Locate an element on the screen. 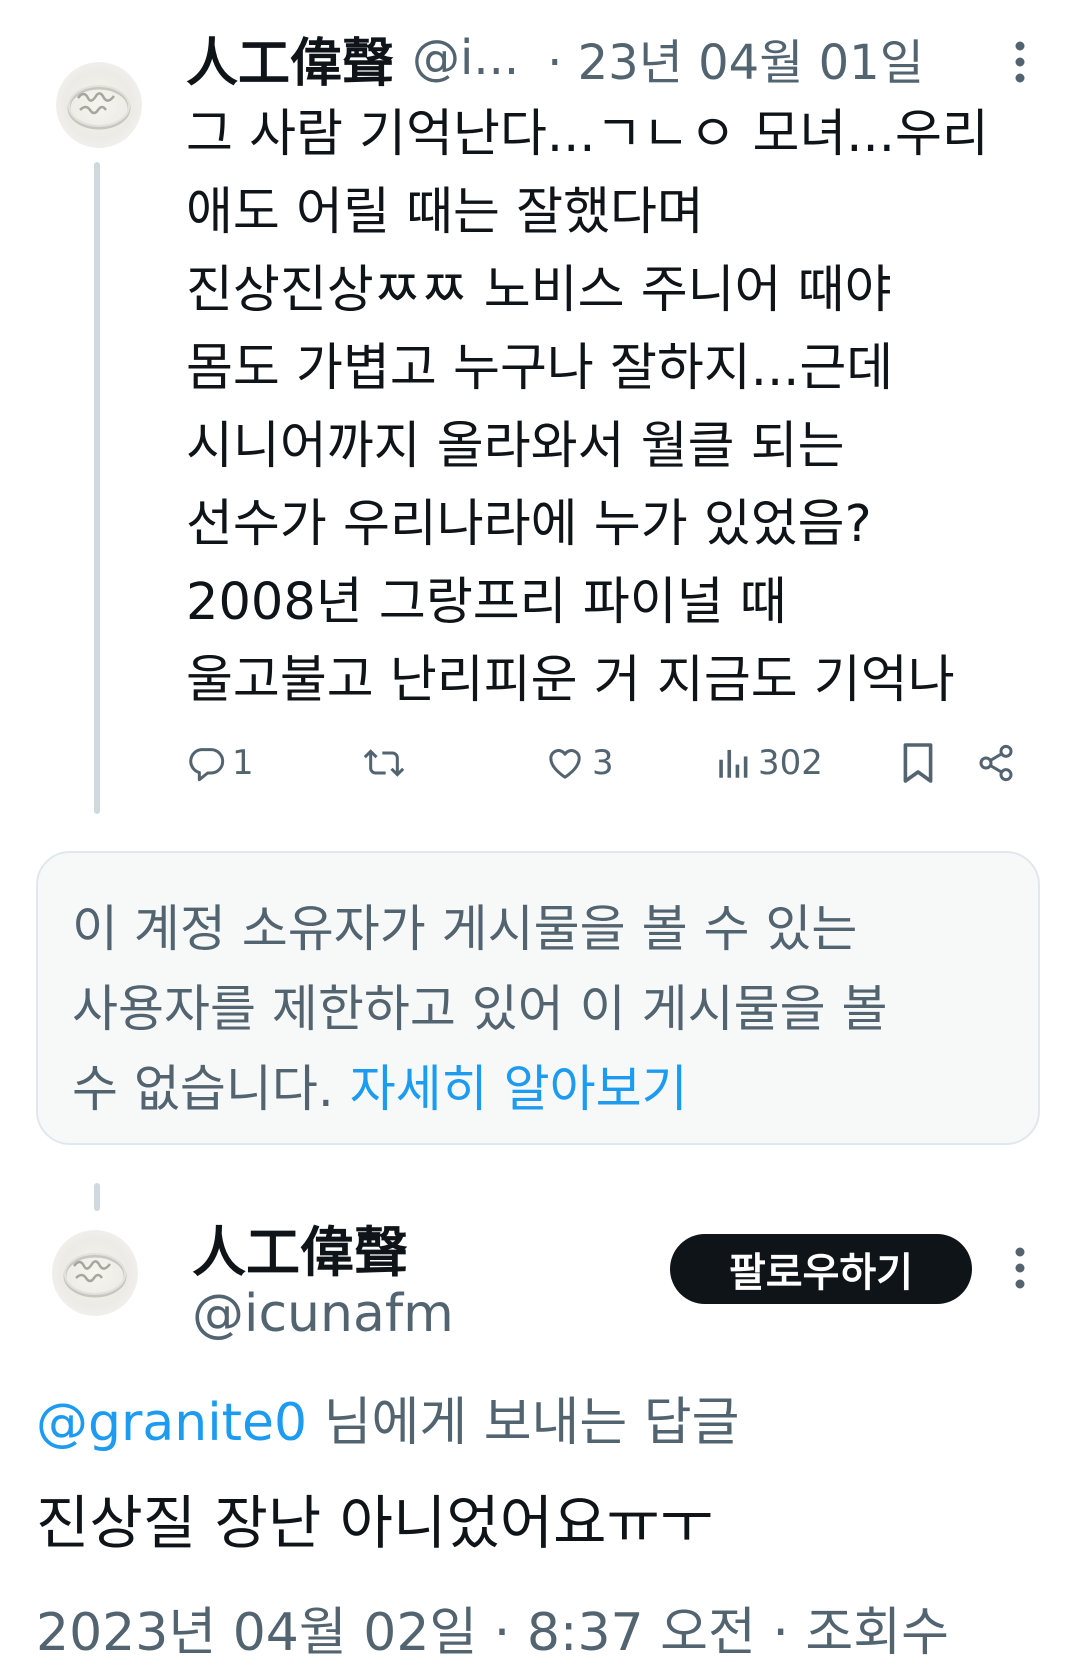 The height and width of the screenshot is (1668, 1080). tweet-text-line: 애도 어릴 때는 잘했다며 is located at coordinates (445, 212).